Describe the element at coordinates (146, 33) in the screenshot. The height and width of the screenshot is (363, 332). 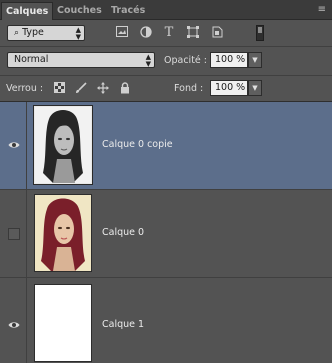
I see `adjustment-filter-icon` at that location.